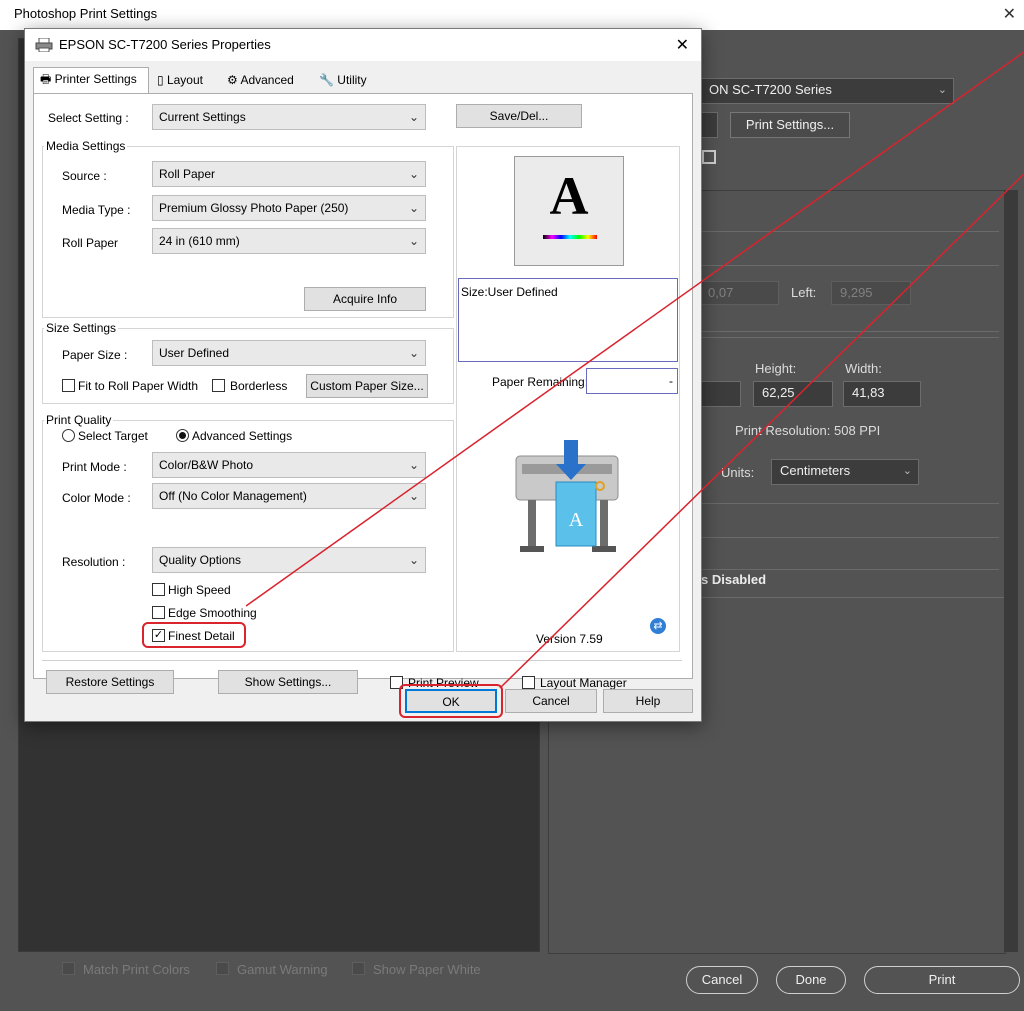  What do you see at coordinates (882, 394) in the screenshot?
I see `width-field: 41,83` at bounding box center [882, 394].